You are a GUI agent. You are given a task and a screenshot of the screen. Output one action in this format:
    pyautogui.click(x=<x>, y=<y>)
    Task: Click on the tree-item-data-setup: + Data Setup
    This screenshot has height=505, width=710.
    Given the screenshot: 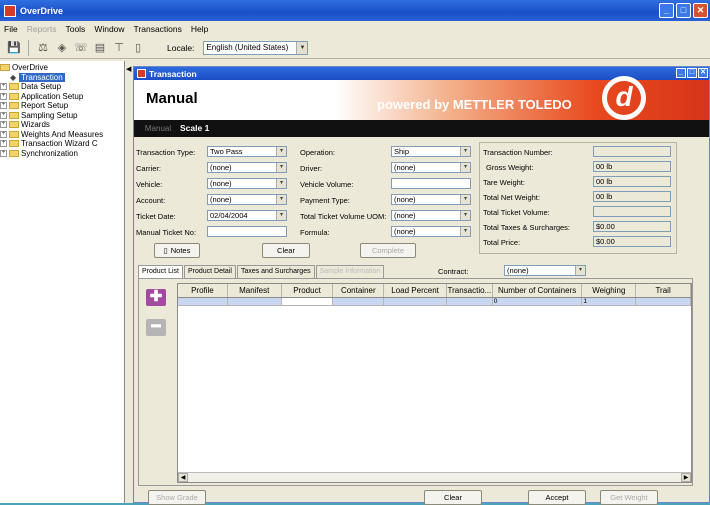 What is the action you would take?
    pyautogui.click(x=62, y=87)
    